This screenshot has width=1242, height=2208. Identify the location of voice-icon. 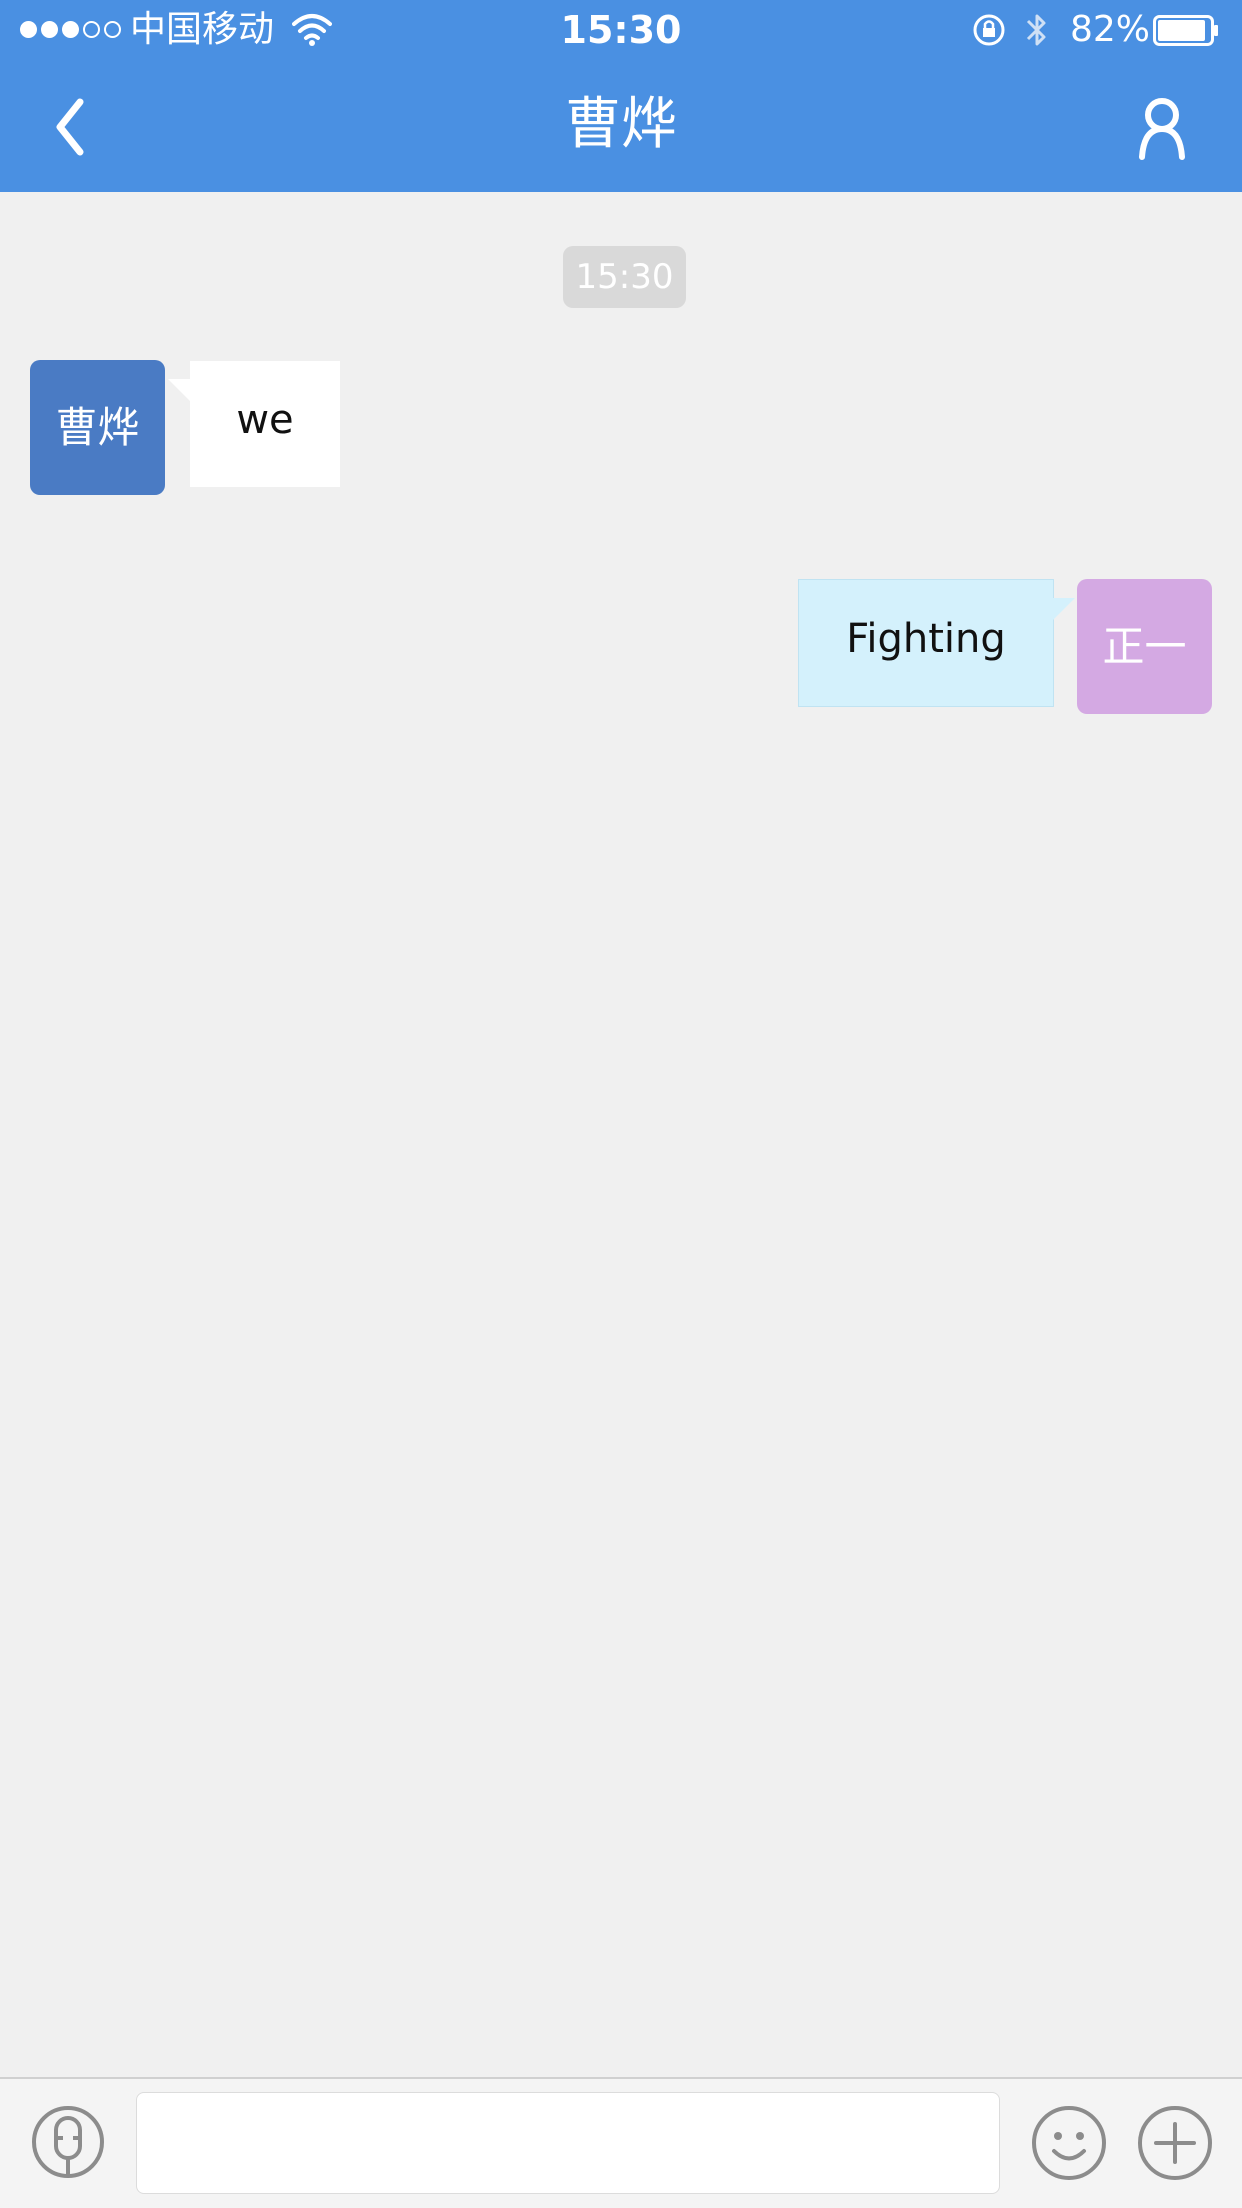
(68, 2142).